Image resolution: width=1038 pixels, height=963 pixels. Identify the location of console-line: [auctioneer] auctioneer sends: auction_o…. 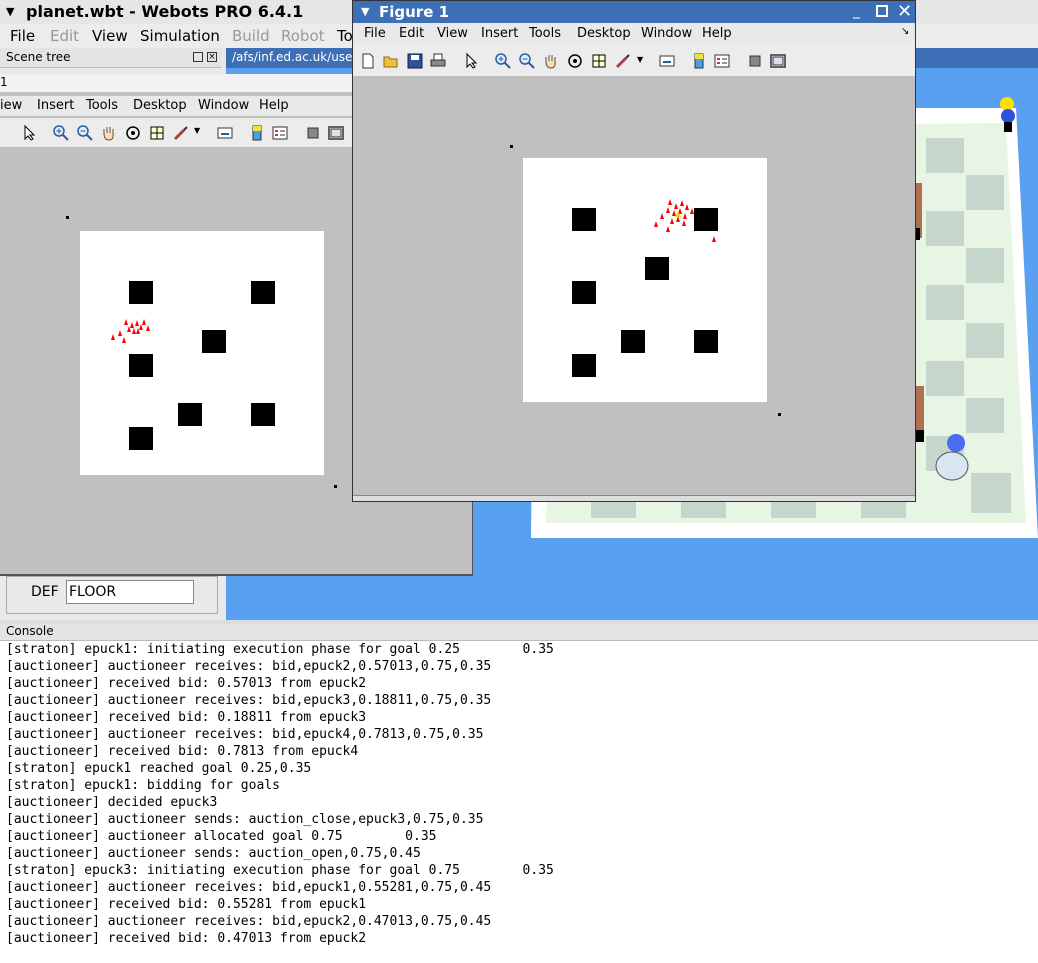
(213, 853).